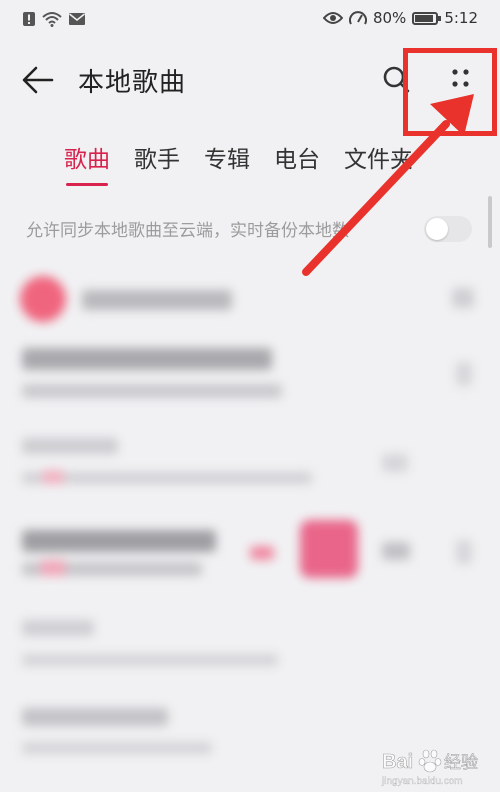  I want to click on status-right: 80% 5:12, so click(400, 18).